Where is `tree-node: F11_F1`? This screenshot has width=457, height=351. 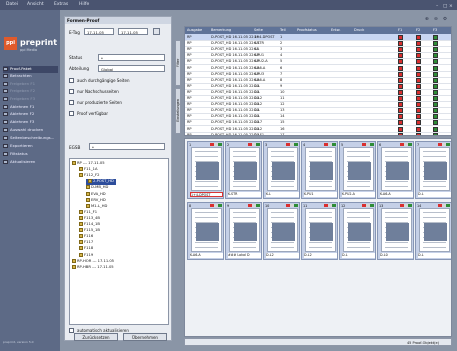 tree-node: F11_F1 is located at coordinates (88, 212).